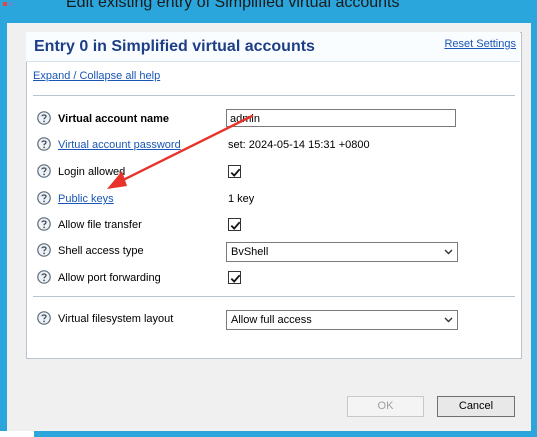  What do you see at coordinates (3, 230) in the screenshot?
I see `window-frame-left` at bounding box center [3, 230].